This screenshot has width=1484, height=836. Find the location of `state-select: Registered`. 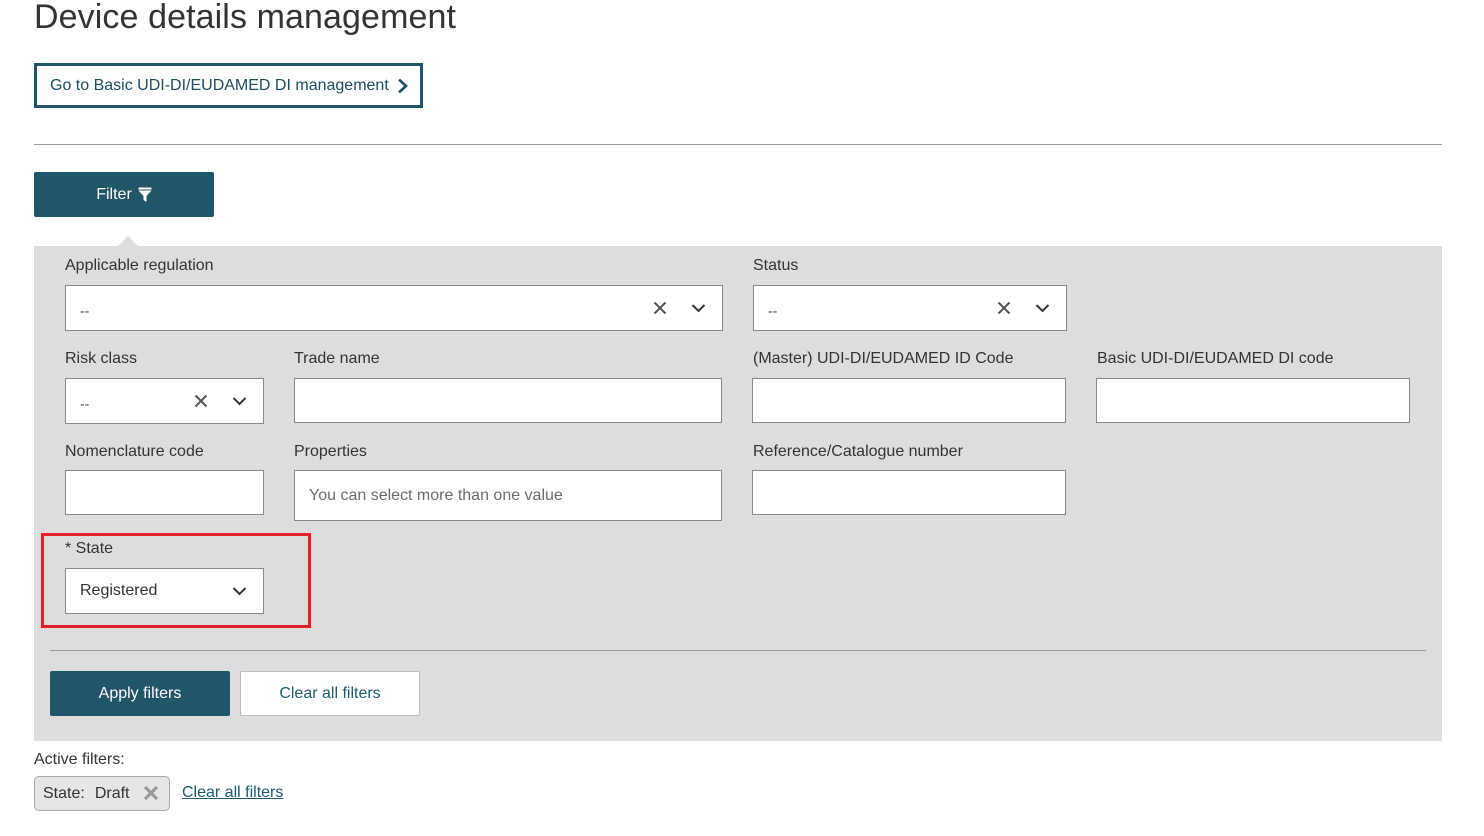

state-select: Registered is located at coordinates (164, 591).